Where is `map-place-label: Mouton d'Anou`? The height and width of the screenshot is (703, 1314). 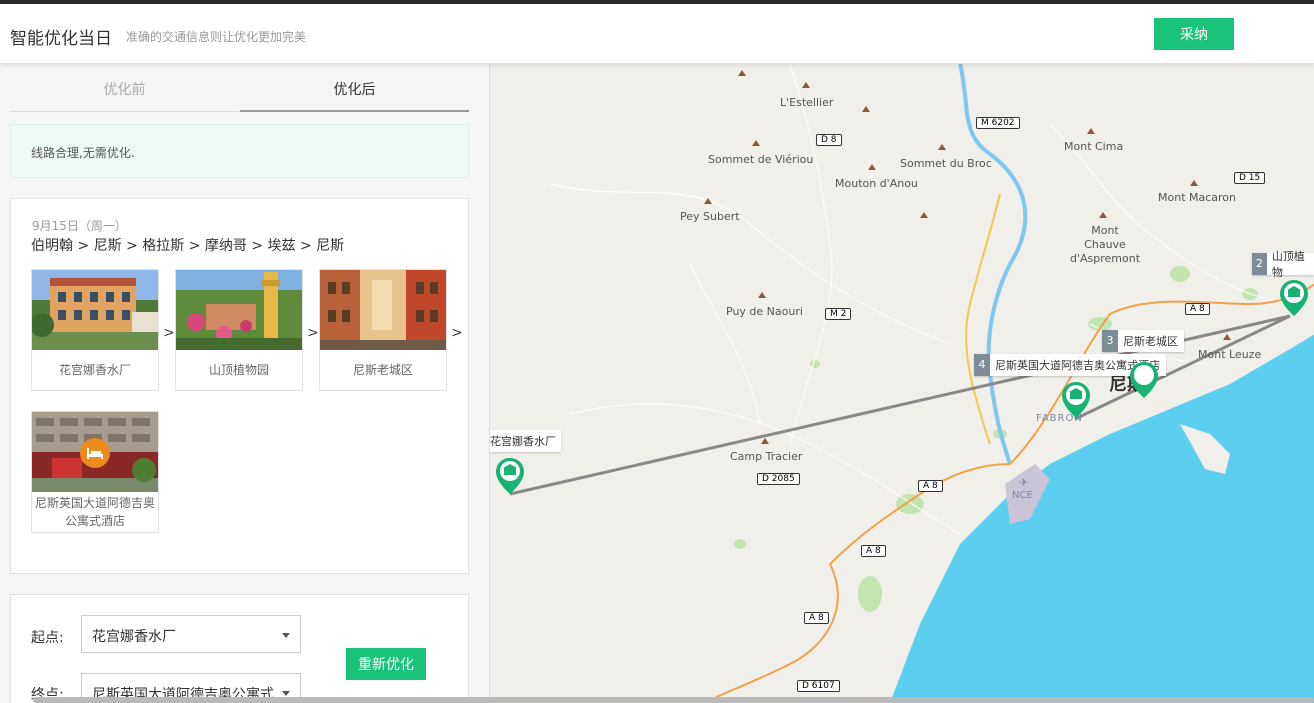
map-place-label: Mouton d'Anou is located at coordinates (876, 183).